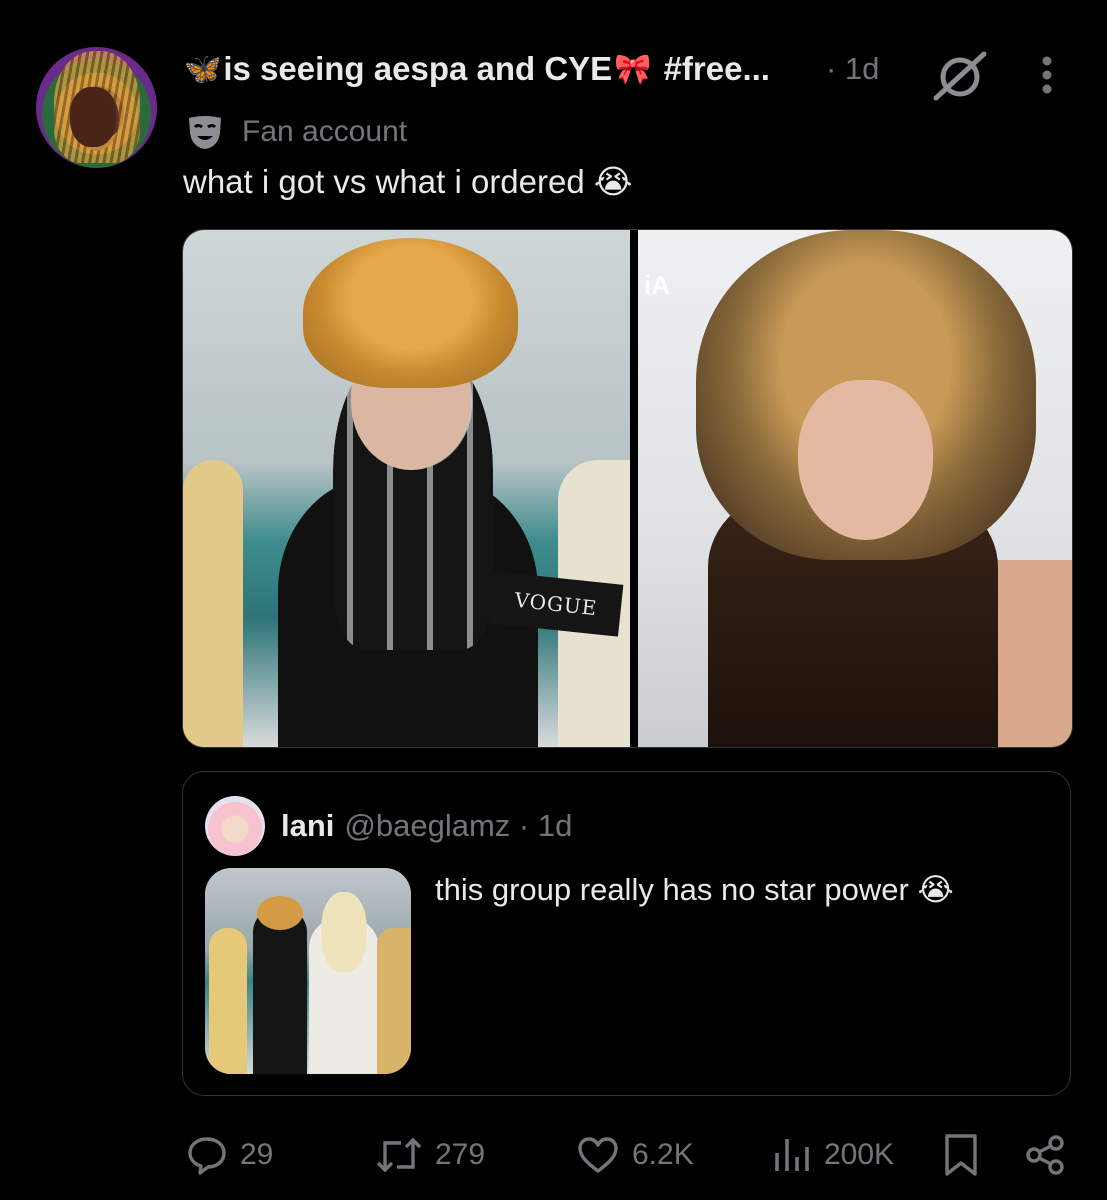 This screenshot has width=1107, height=1200. I want to click on quoted-author-name: lani, so click(307, 826).